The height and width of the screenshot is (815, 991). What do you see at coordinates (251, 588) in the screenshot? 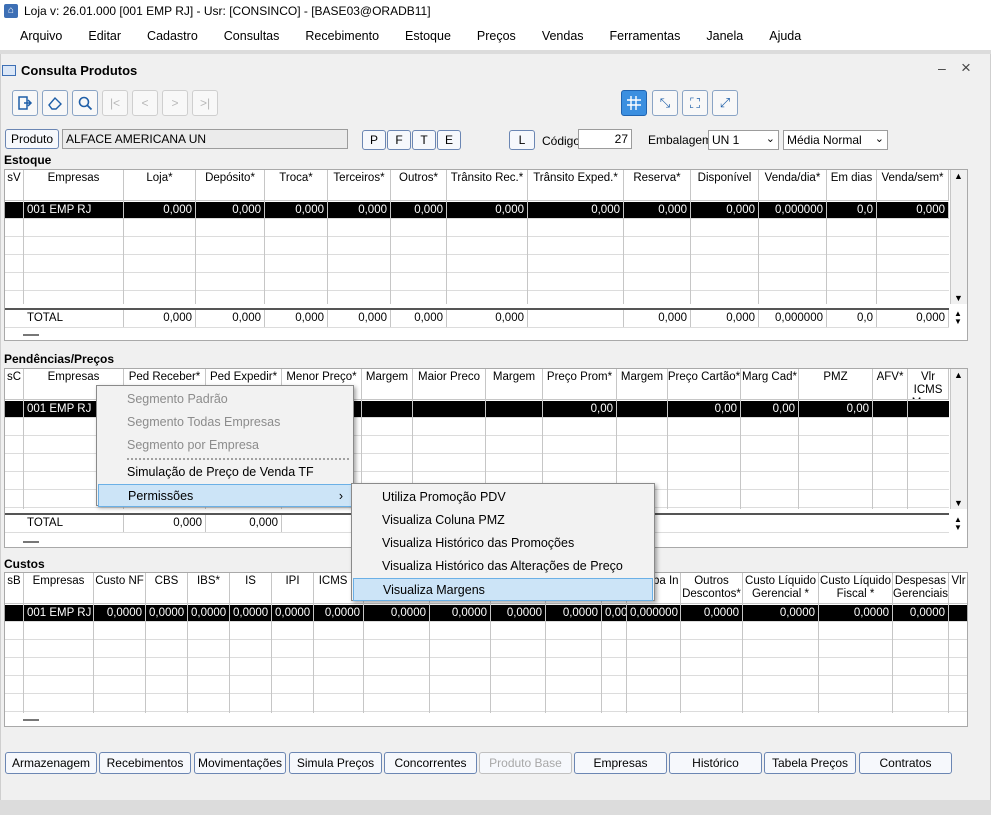
I see `custos-header-is: IS` at bounding box center [251, 588].